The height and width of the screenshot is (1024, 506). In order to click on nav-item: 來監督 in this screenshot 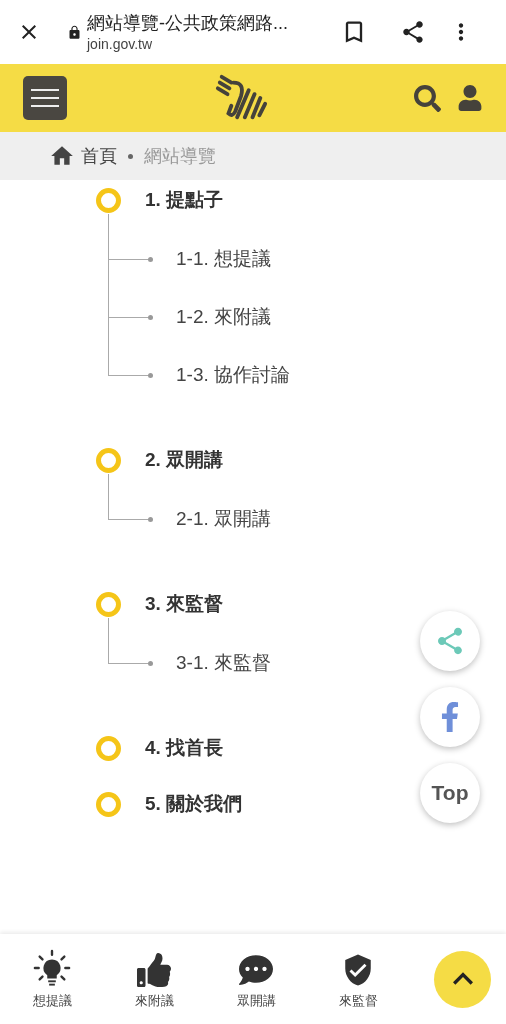, I will do `click(358, 979)`.